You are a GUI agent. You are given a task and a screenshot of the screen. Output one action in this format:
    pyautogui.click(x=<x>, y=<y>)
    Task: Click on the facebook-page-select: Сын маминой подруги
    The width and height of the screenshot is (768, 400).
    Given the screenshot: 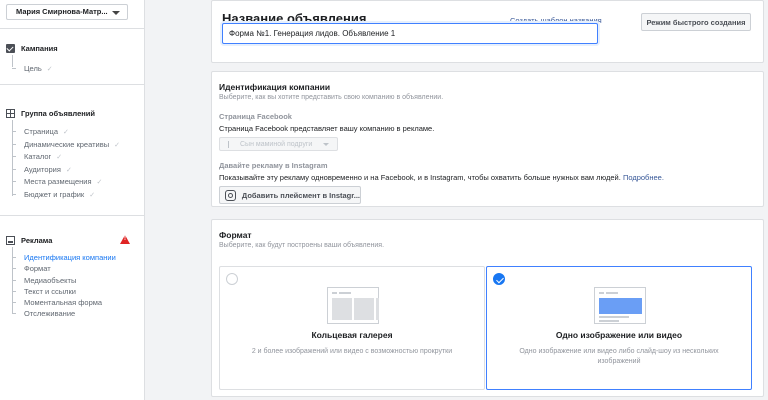 What is the action you would take?
    pyautogui.click(x=278, y=144)
    